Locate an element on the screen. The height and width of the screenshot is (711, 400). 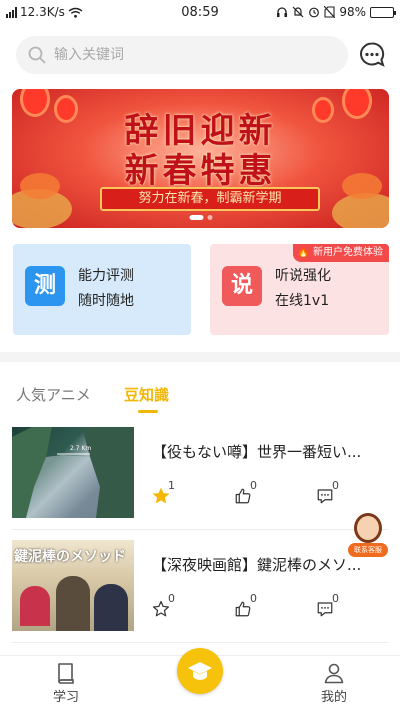
no-sim-icon is located at coordinates (330, 12).